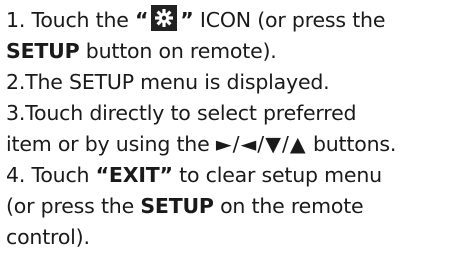 This screenshot has width=472, height=257. Describe the element at coordinates (73, 206) in the screenshot. I see `step4-line2-start: (or press the` at that location.